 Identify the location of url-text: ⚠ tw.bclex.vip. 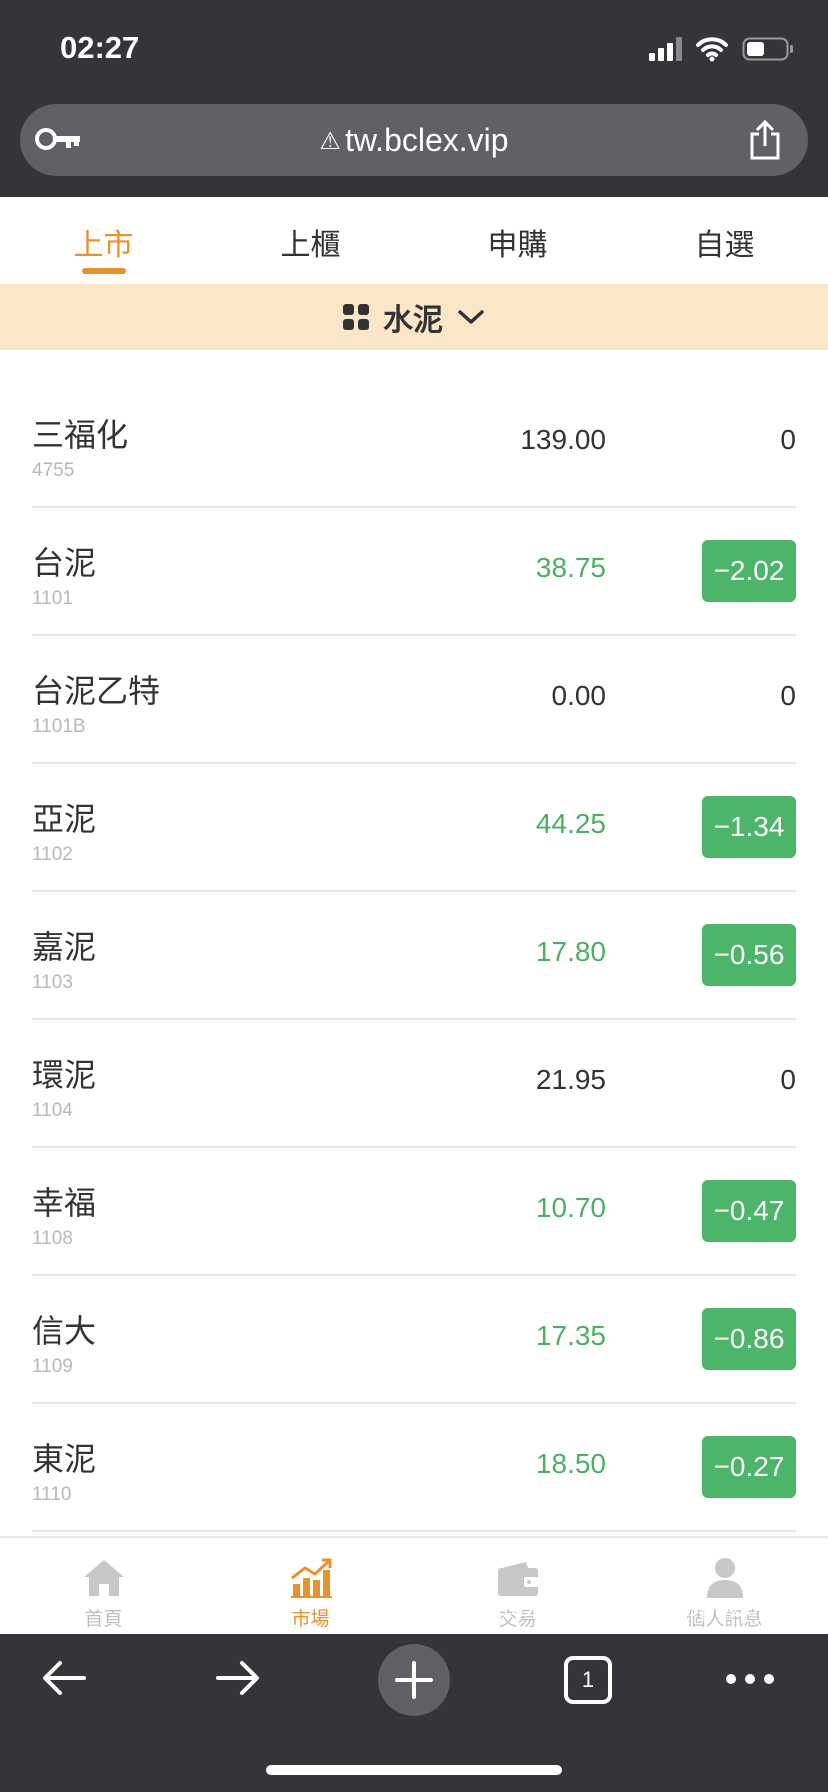
(414, 140).